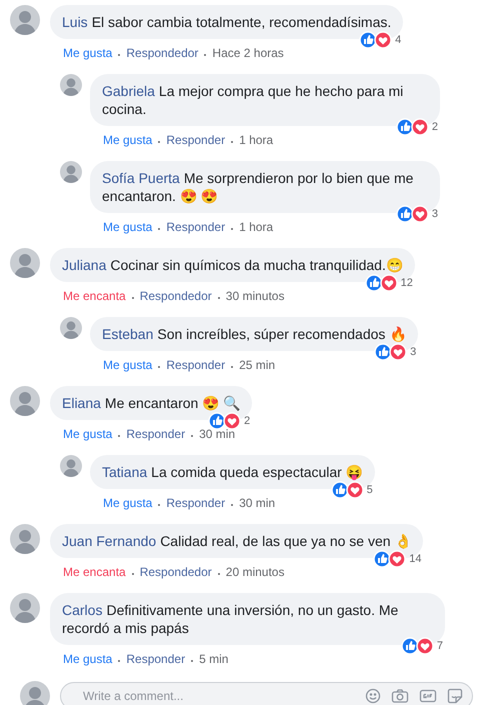 Image resolution: width=485 pixels, height=705 pixels. Describe the element at coordinates (75, 22) in the screenshot. I see `comment-author: Luis` at that location.